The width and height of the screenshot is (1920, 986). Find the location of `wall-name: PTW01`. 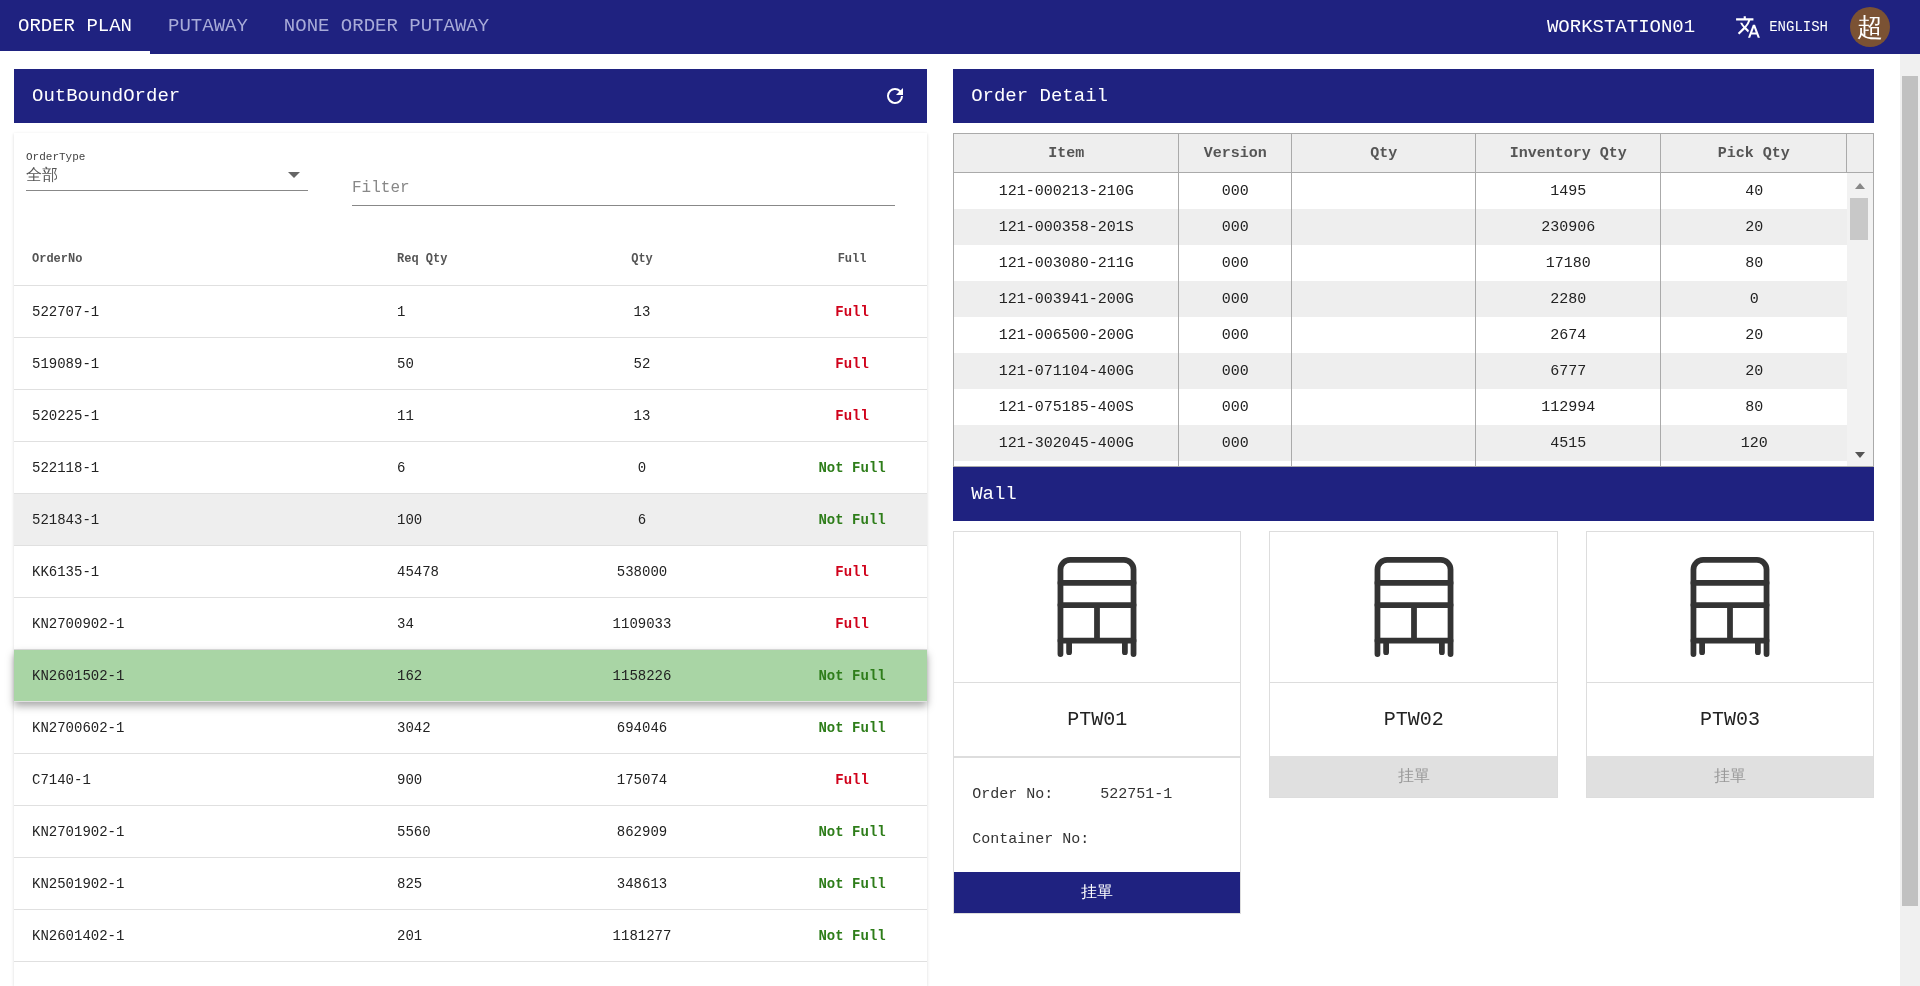

wall-name: PTW01 is located at coordinates (1097, 720).